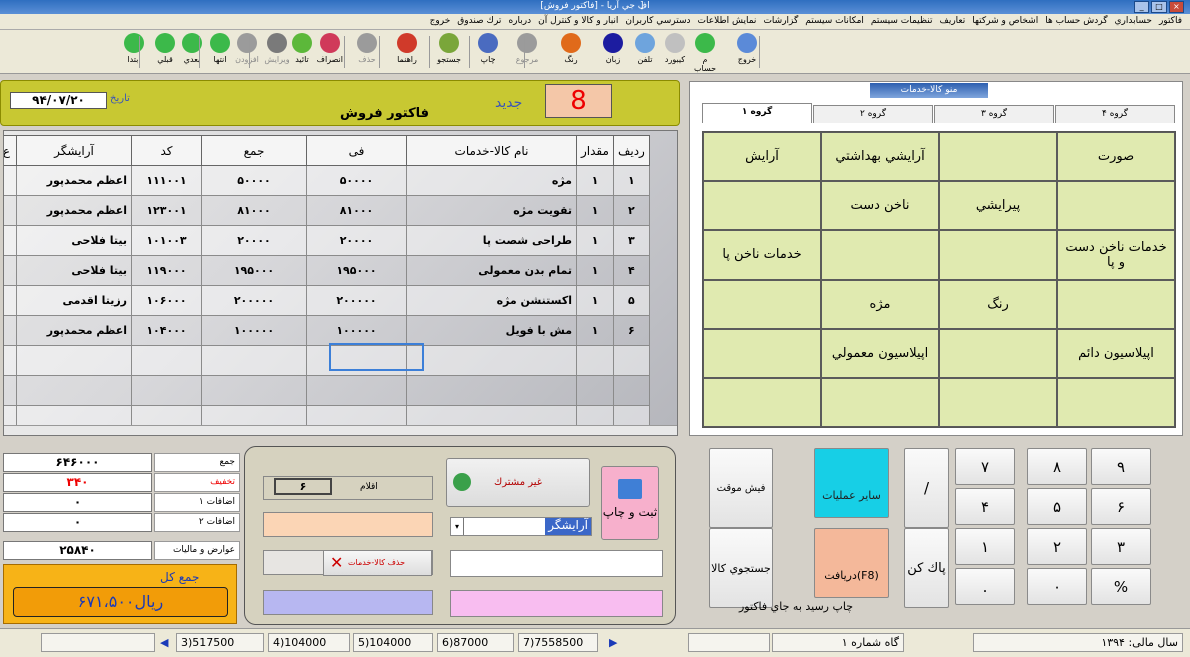 The height and width of the screenshot is (657, 1190). Describe the element at coordinates (491, 180) in the screenshot. I see `grid-cell: مژه` at that location.